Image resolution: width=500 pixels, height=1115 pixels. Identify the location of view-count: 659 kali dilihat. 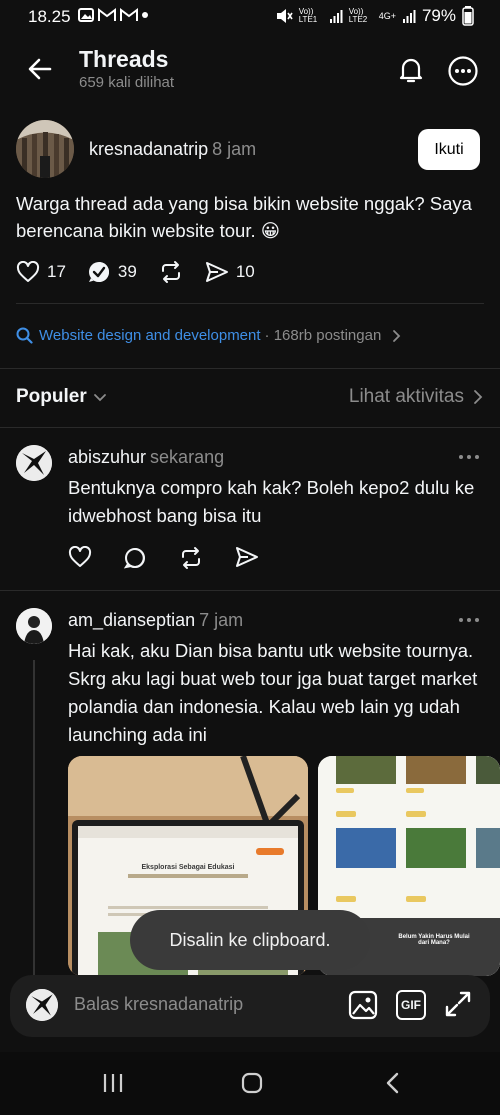
(127, 82).